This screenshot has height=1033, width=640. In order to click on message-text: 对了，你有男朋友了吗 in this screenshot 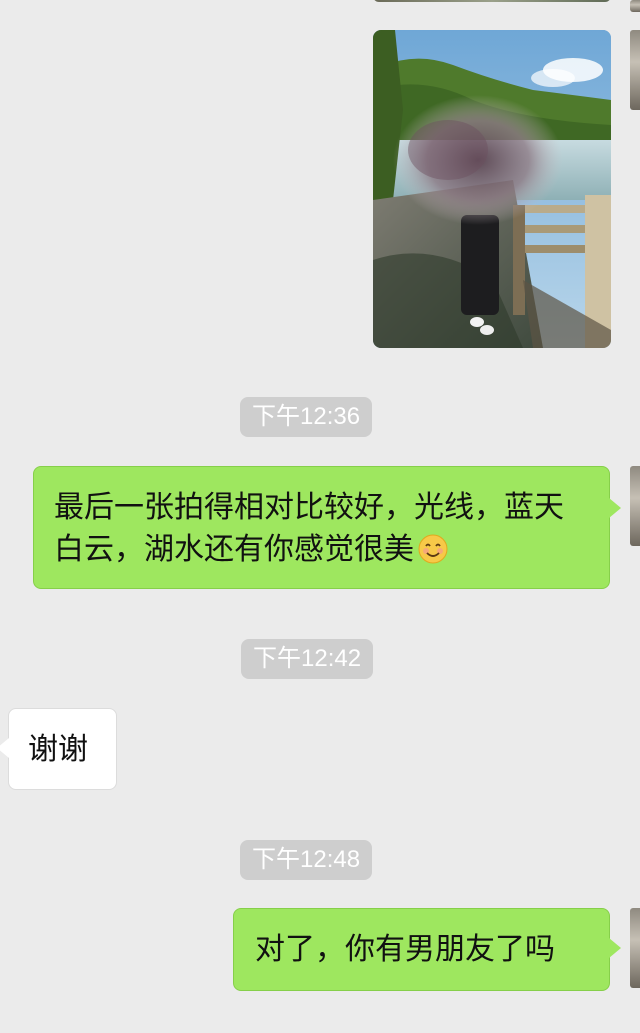, I will do `click(405, 949)`.